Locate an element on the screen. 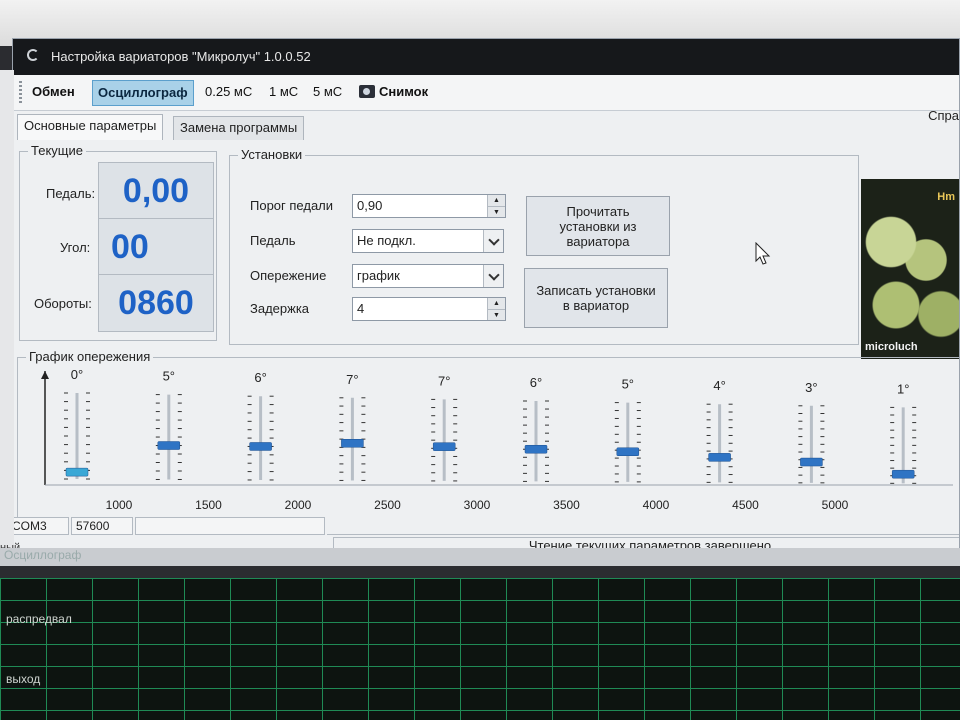  x-tick-label: 4500 is located at coordinates (745, 505).